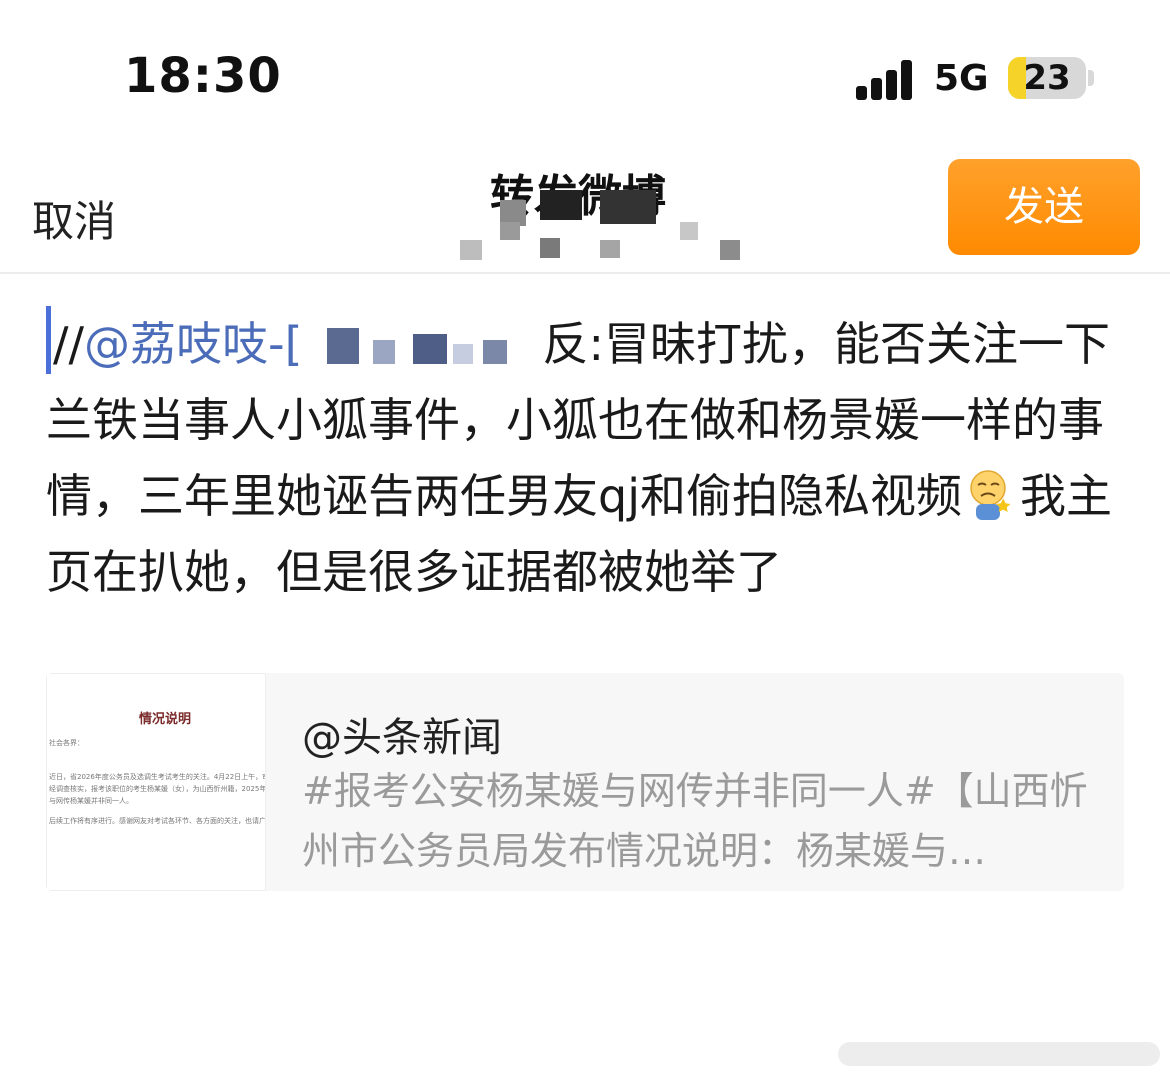  What do you see at coordinates (66, 743) in the screenshot?
I see `thumbnail-line: 社会各界：` at bounding box center [66, 743].